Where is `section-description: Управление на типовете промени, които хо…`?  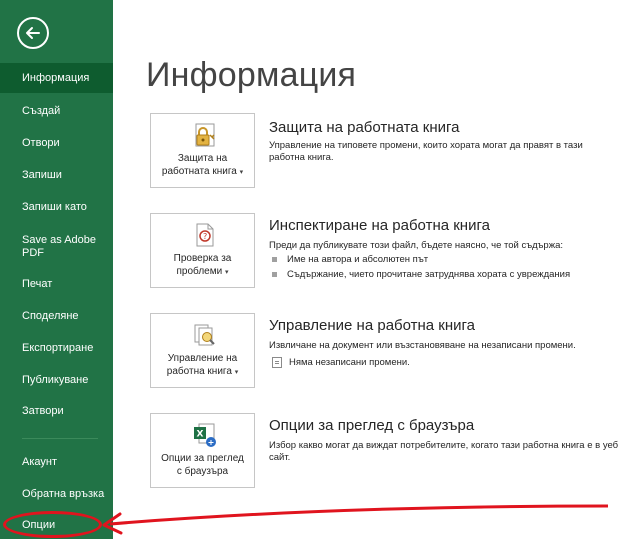
section-description: Управление на типовете промени, които хо… is located at coordinates (426, 151).